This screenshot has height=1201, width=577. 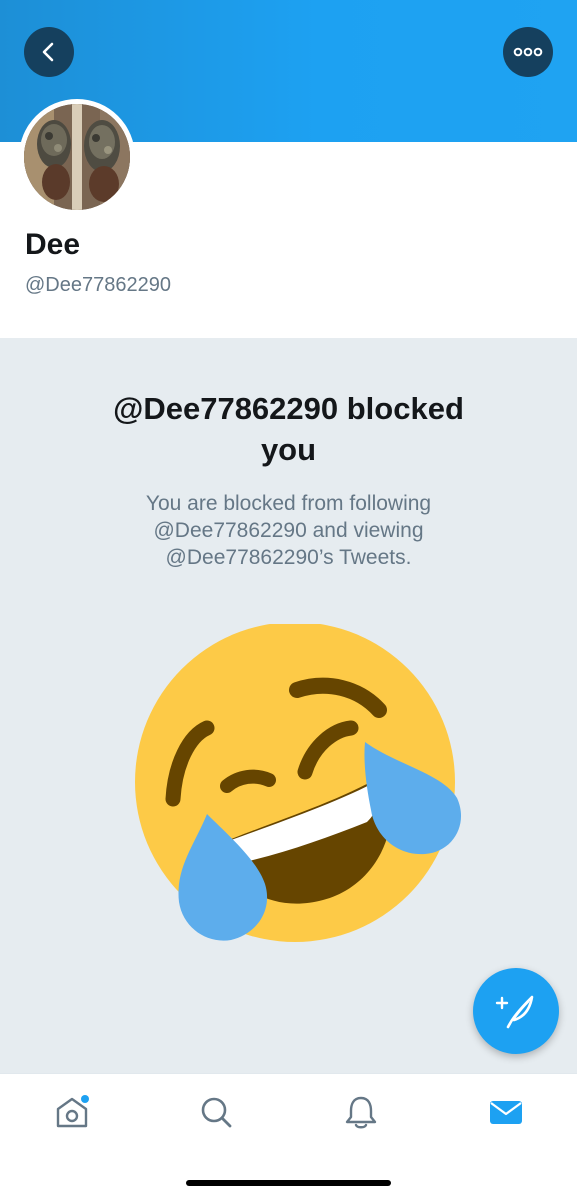 I want to click on more-options-button, so click(x=528, y=52).